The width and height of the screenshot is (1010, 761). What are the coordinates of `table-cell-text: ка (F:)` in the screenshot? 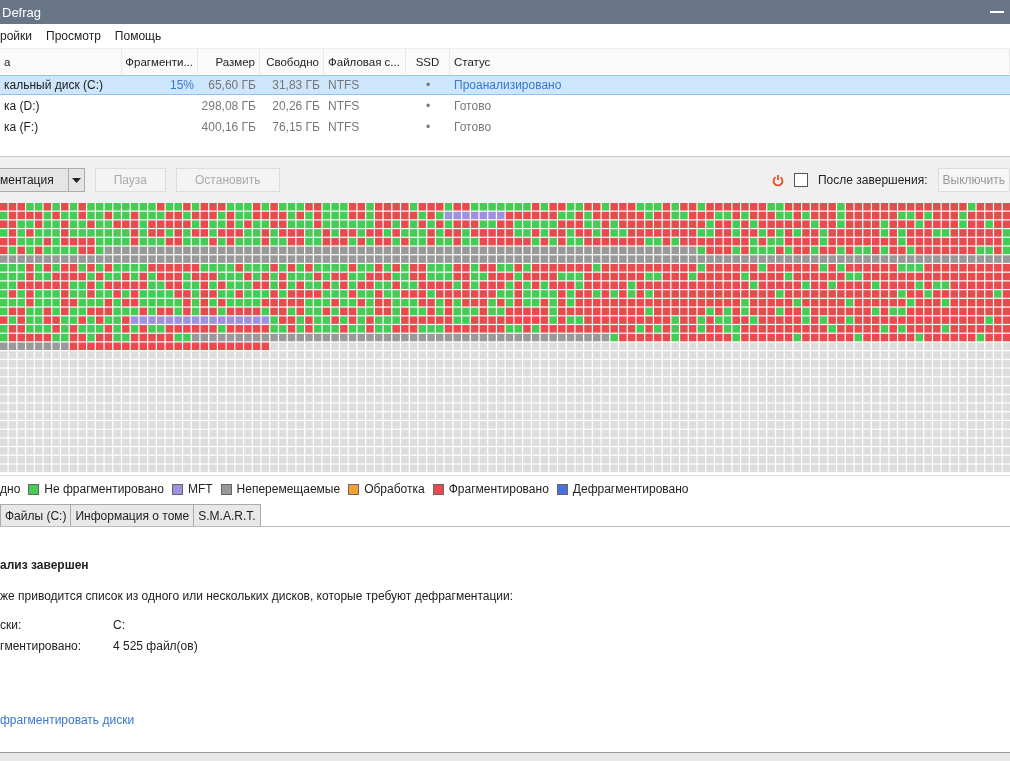 It's located at (21, 127).